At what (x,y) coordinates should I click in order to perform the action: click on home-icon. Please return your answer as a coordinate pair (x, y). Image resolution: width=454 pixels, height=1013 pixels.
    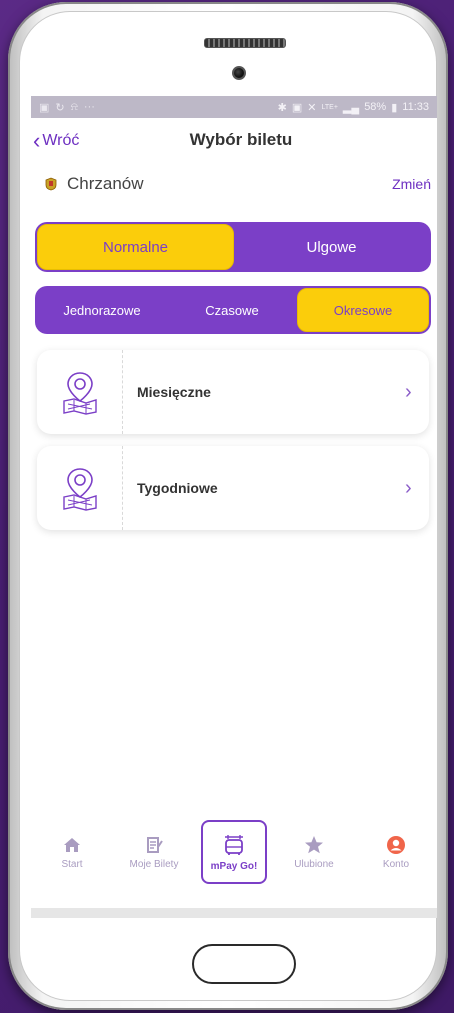
    Looking at the image, I should click on (72, 844).